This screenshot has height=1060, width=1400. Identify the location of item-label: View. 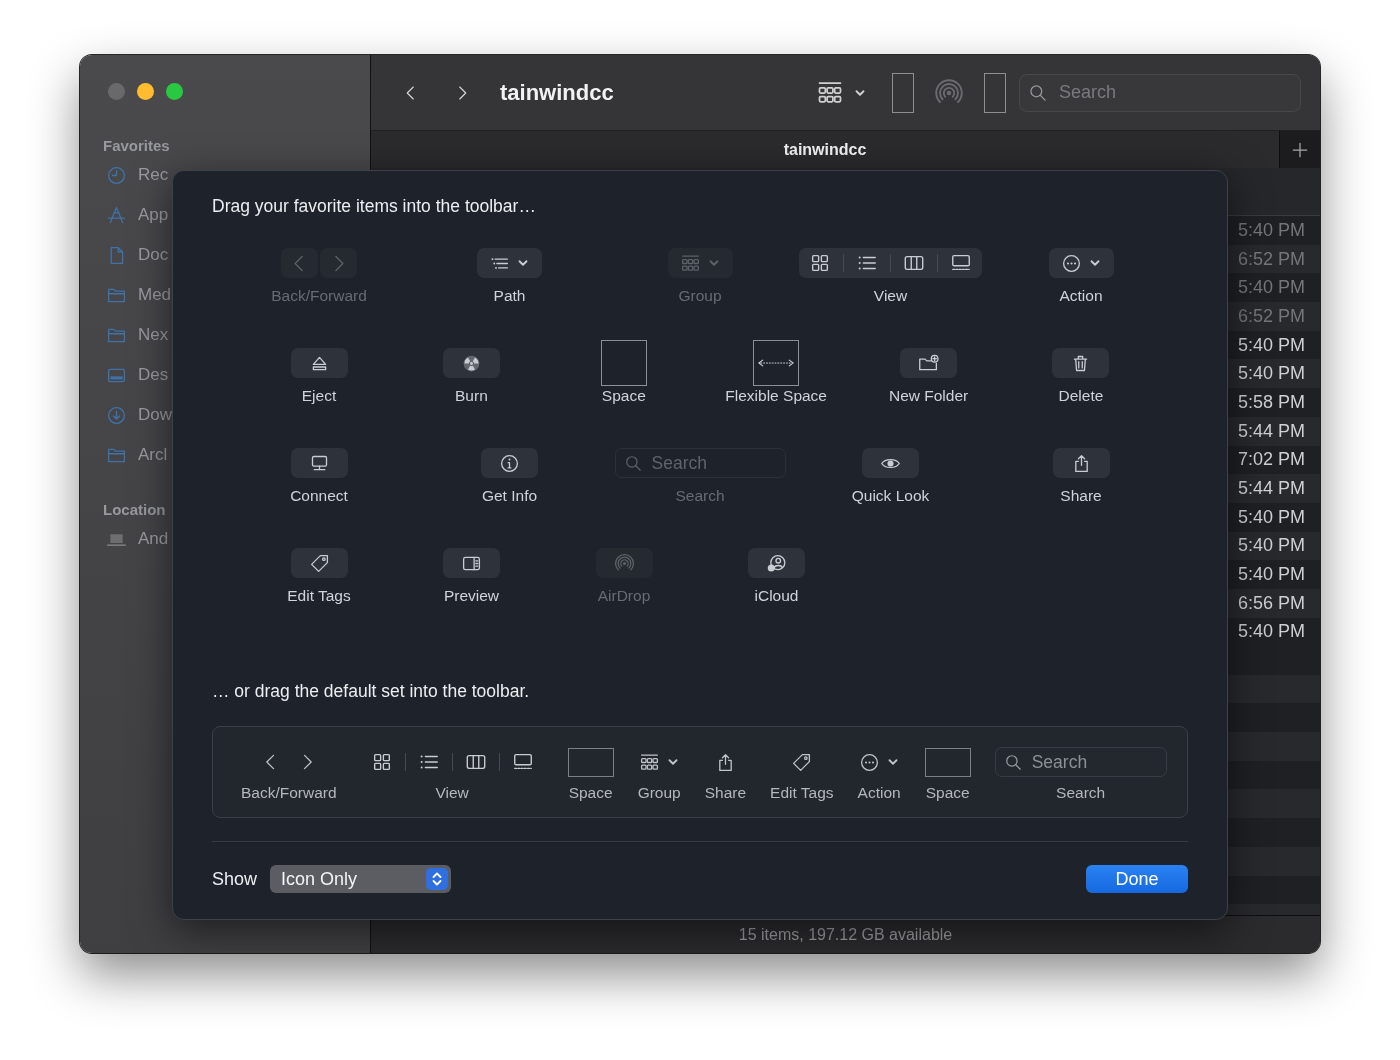
(452, 793).